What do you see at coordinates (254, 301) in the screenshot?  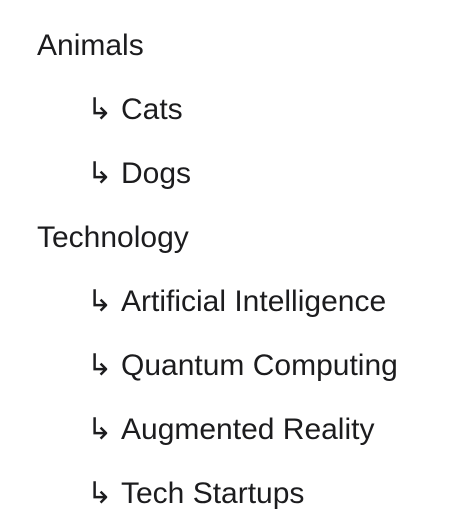 I see `subcategory-label: Artificial Intelligence` at bounding box center [254, 301].